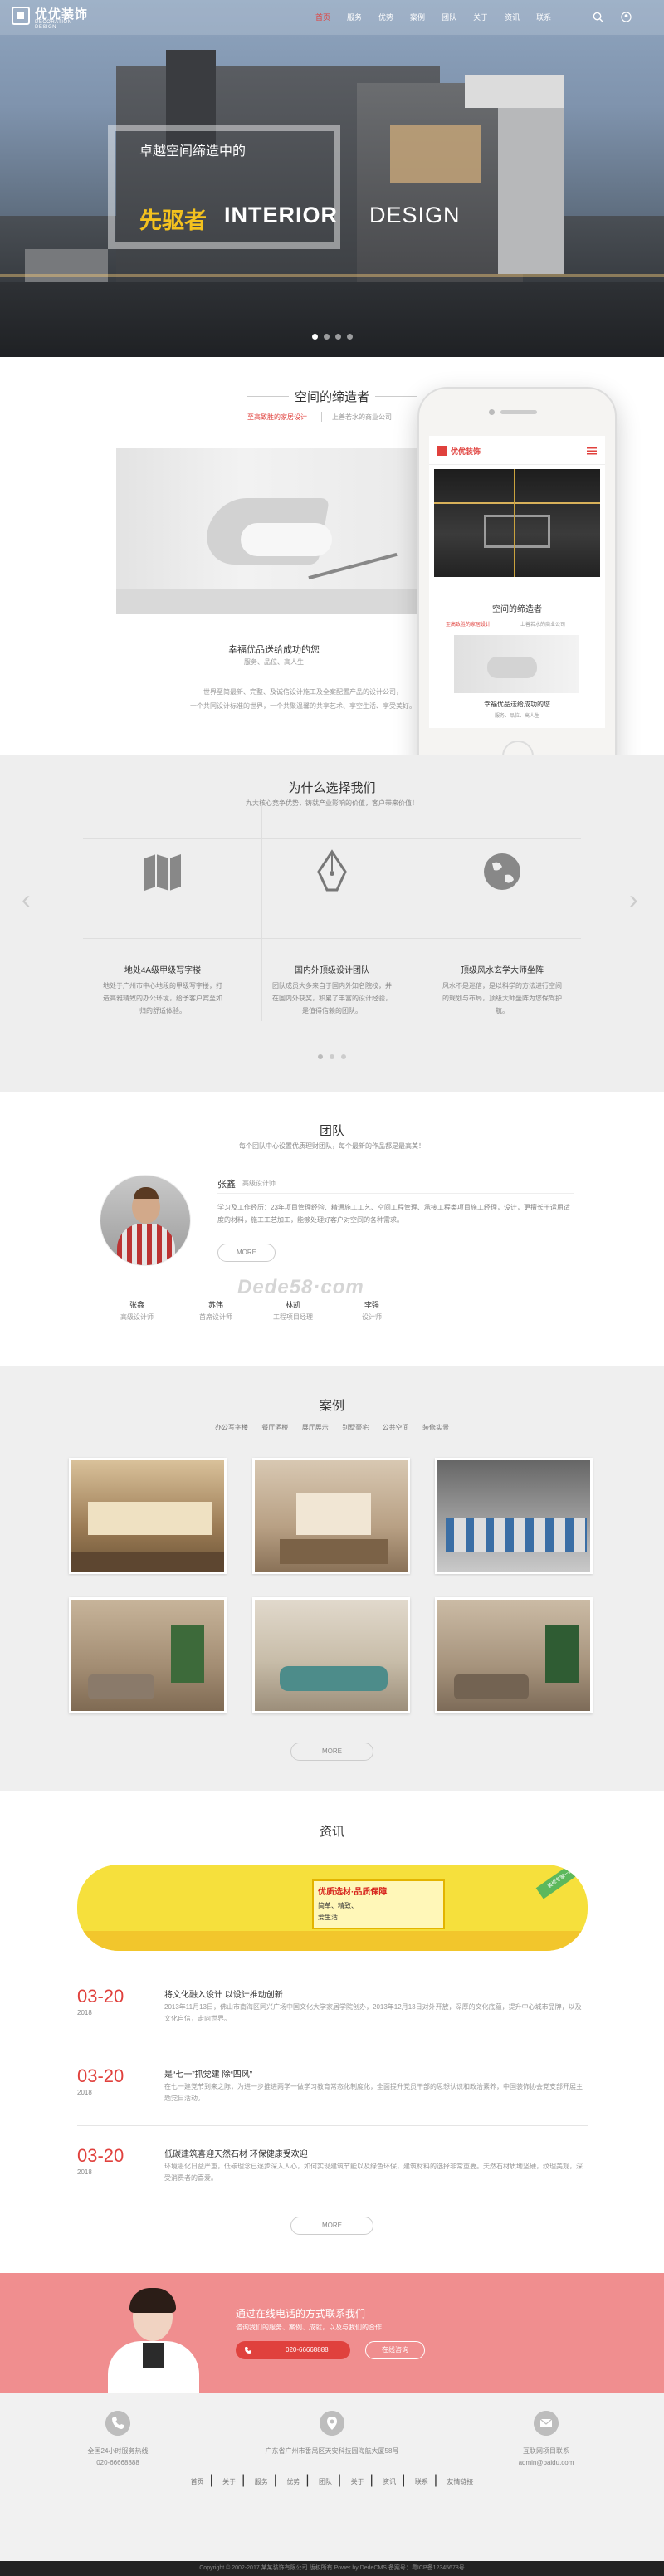 The image size is (664, 2576). Describe the element at coordinates (215, 1310) in the screenshot. I see `team-member: 苏伟 首席设计师` at that location.